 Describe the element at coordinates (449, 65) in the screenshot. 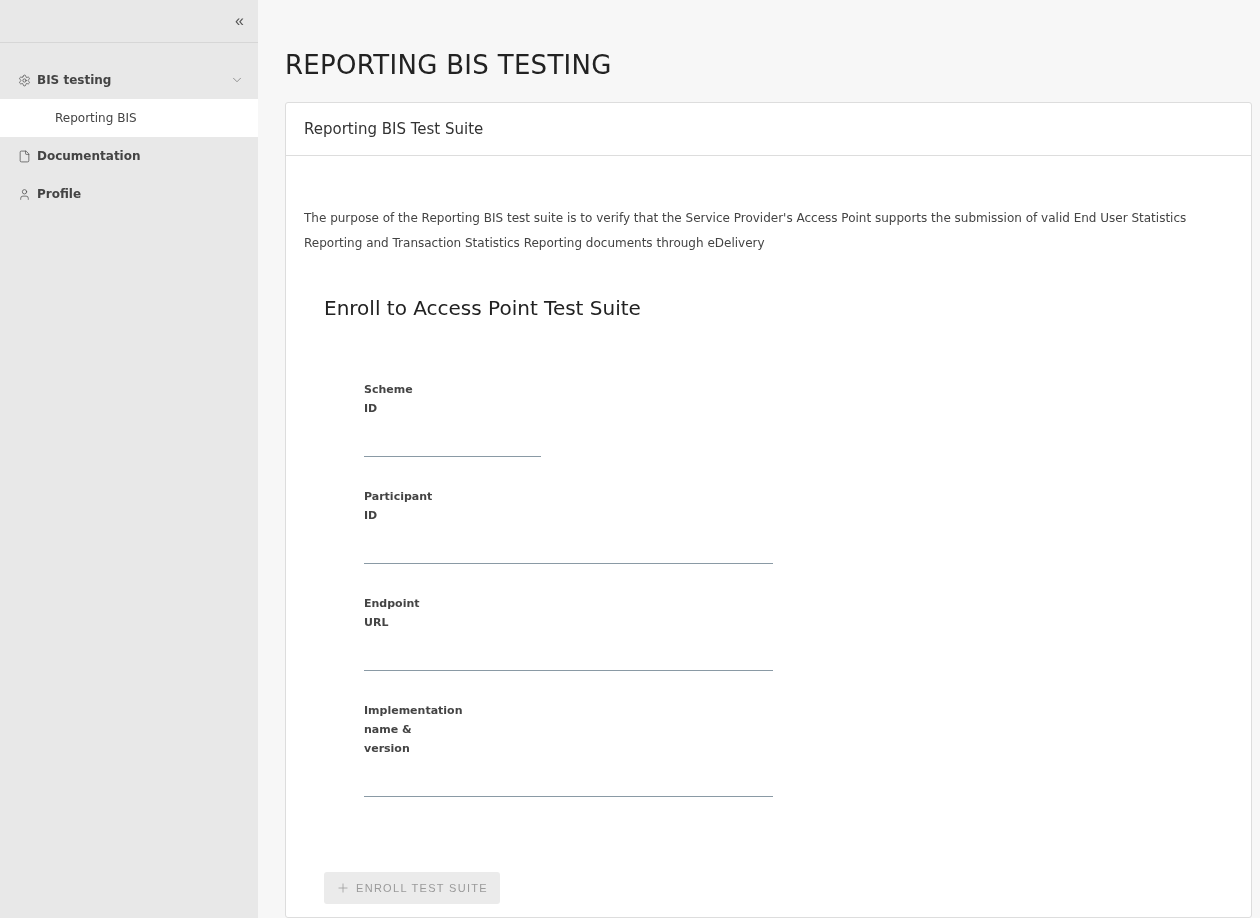

I see `page-title: REPORTING BIS TESTING` at that location.